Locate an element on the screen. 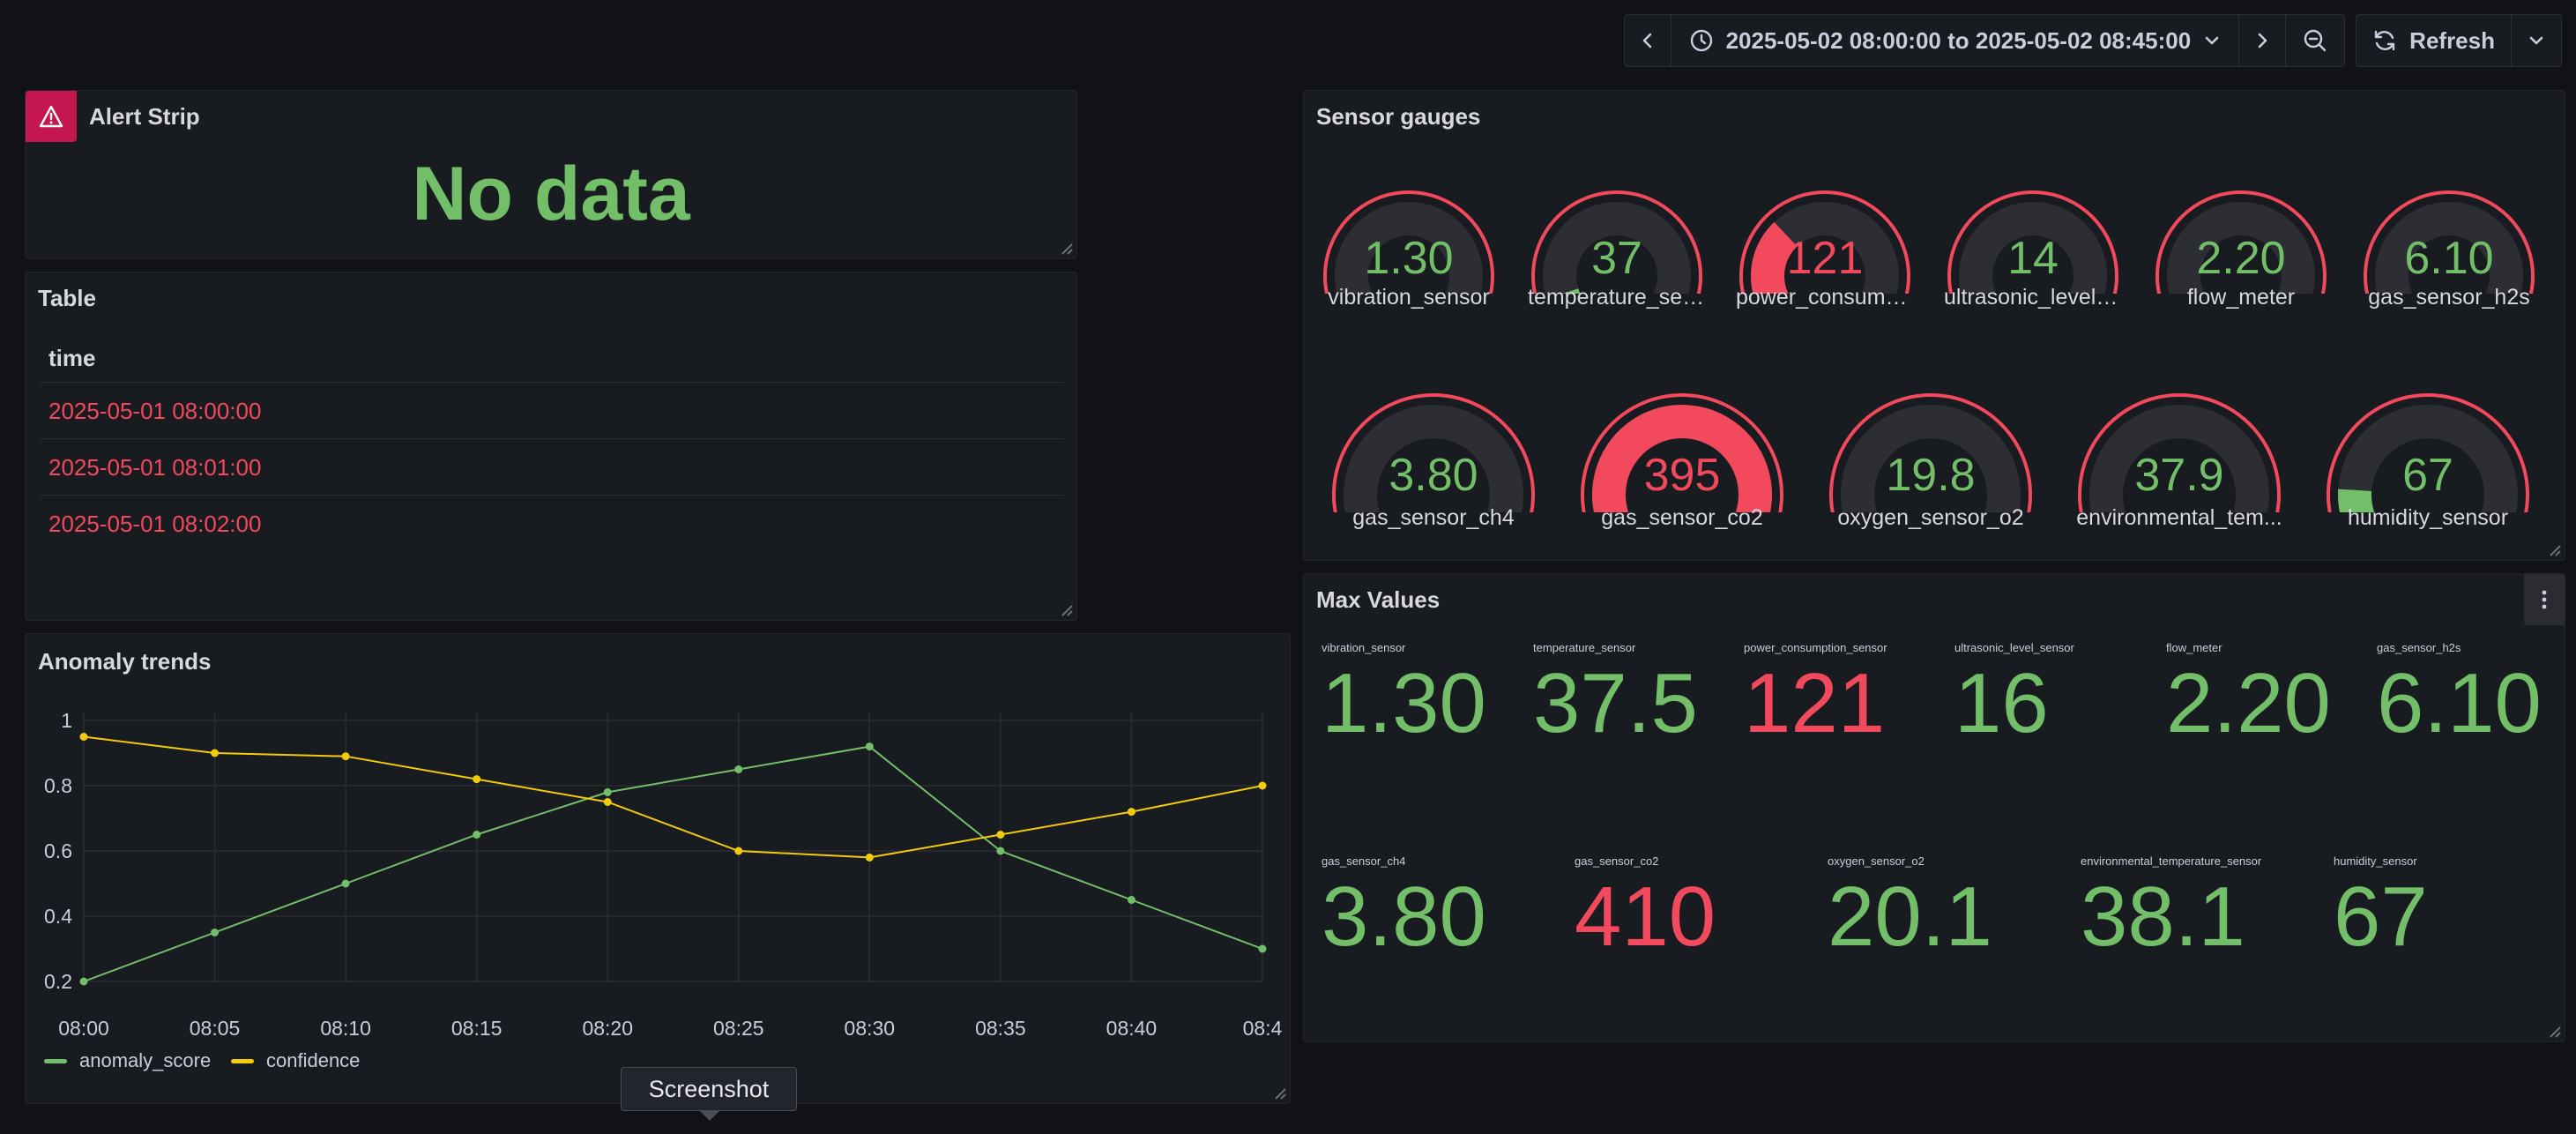  x-tick-label: 08:35 is located at coordinates (1001, 1028).